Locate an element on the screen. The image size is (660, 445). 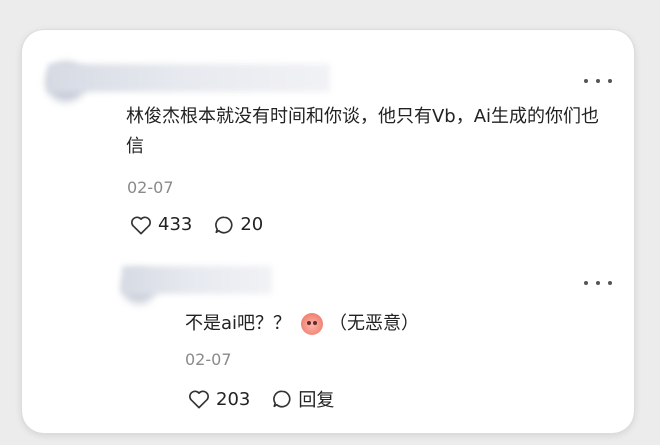
reply-like-button: 203 is located at coordinates (219, 399).